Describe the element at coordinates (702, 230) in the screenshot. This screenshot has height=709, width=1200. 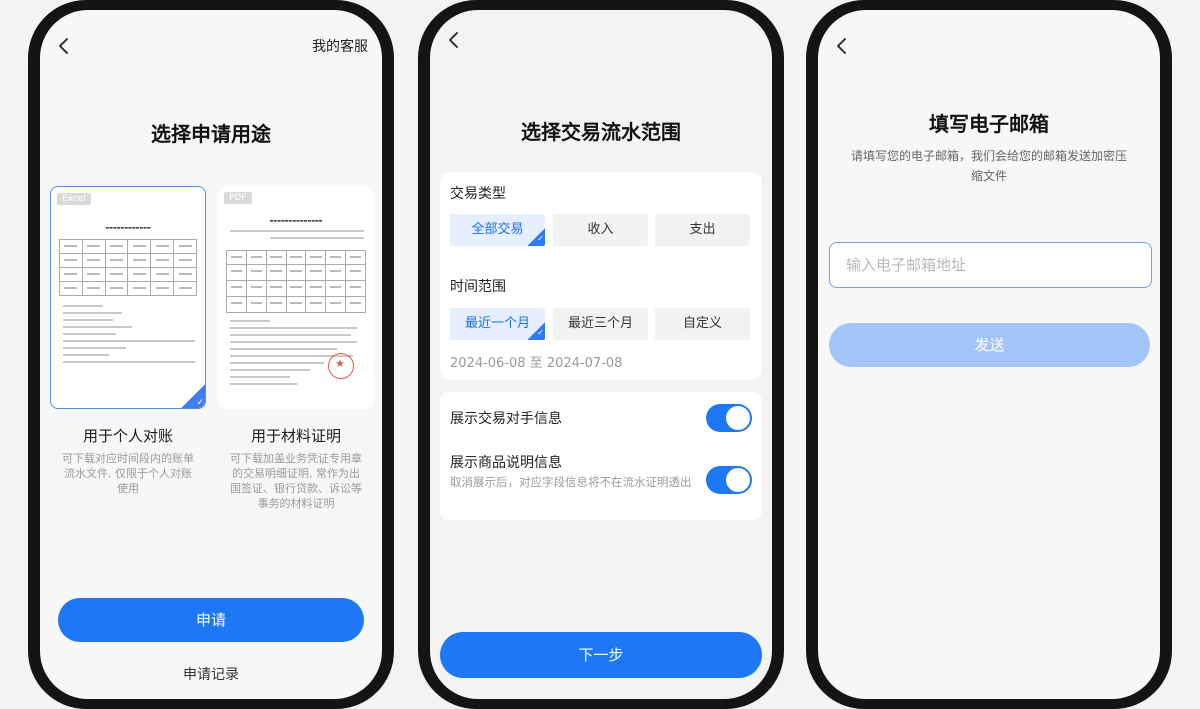
I see `chip-expense: 支出` at that location.